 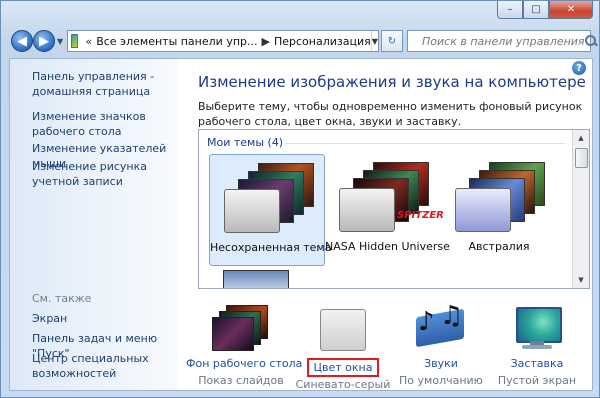 I want to click on breadcrumb-personalization: Персонализация, so click(x=322, y=41).